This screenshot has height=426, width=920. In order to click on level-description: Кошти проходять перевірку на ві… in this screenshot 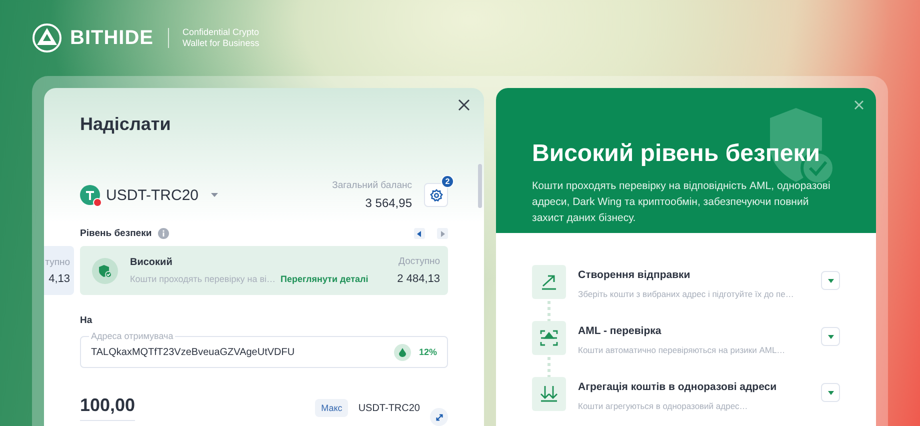, I will do `click(203, 279)`.